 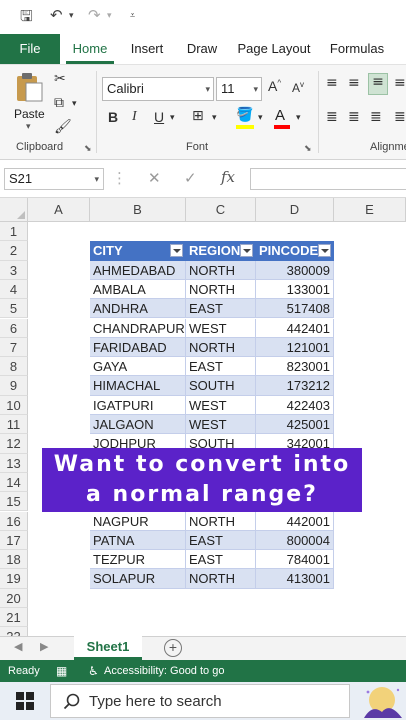 What do you see at coordinates (18, 646) in the screenshot?
I see `sheet-prev-icon: ◀` at bounding box center [18, 646].